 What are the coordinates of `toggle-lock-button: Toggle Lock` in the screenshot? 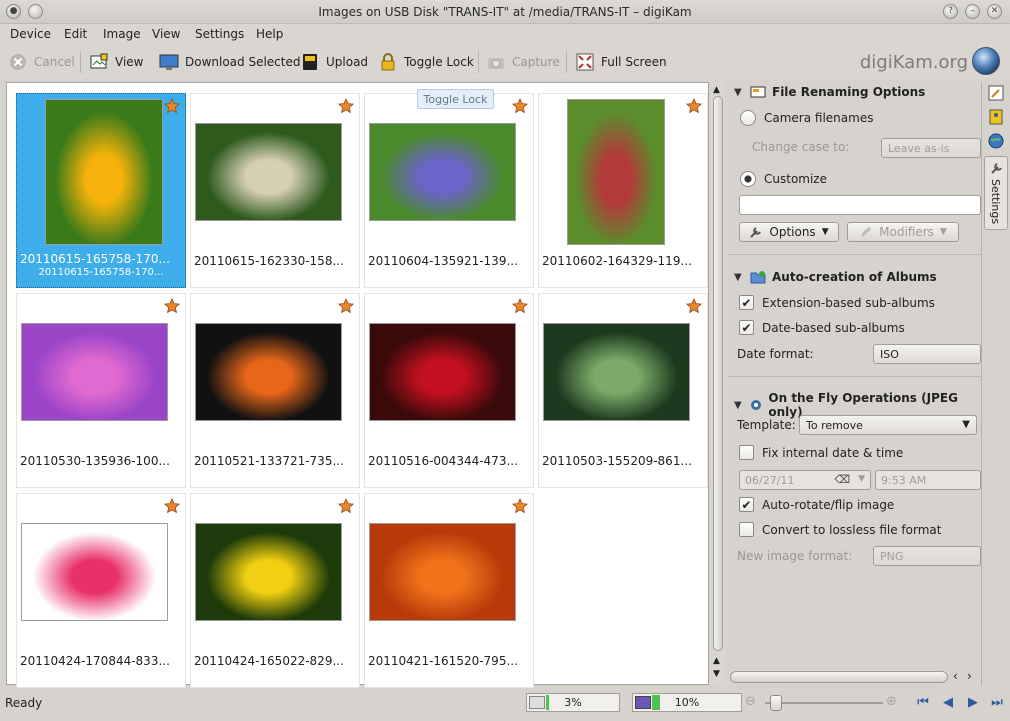 It's located at (426, 62).